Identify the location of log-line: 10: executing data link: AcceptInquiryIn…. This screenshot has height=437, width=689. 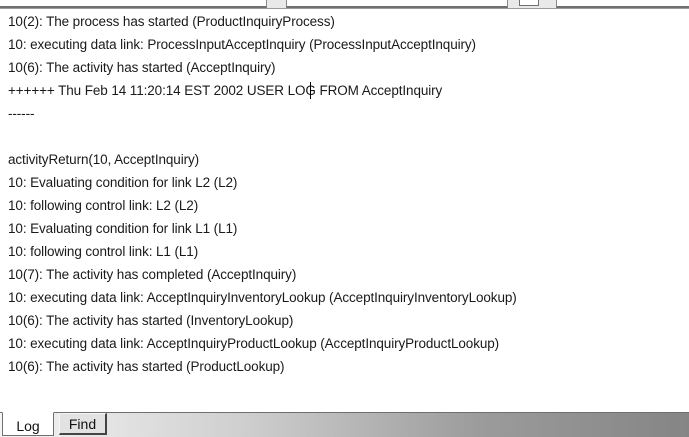
(262, 297).